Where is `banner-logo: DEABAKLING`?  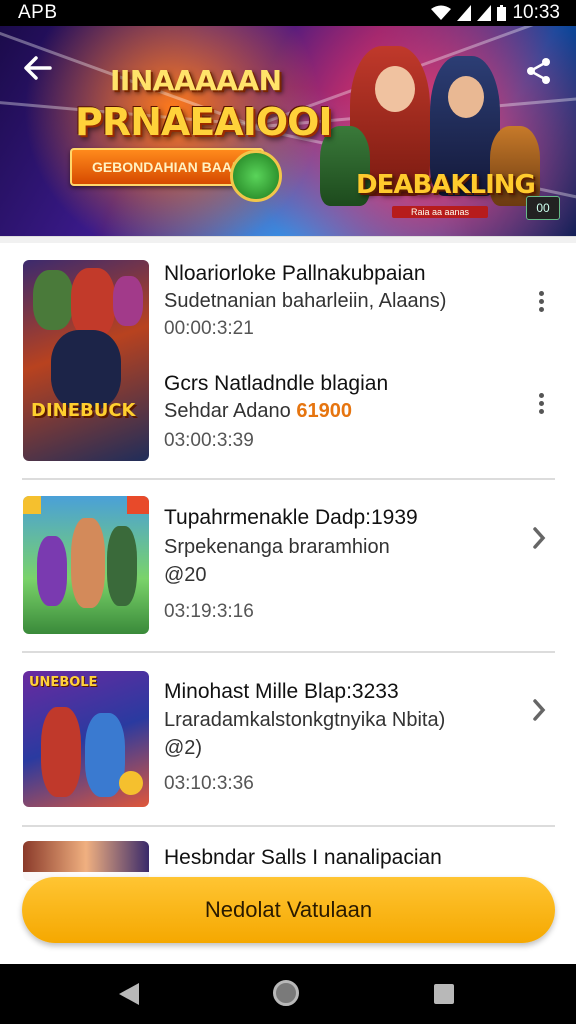
banner-logo: DEABAKLING is located at coordinates (446, 185).